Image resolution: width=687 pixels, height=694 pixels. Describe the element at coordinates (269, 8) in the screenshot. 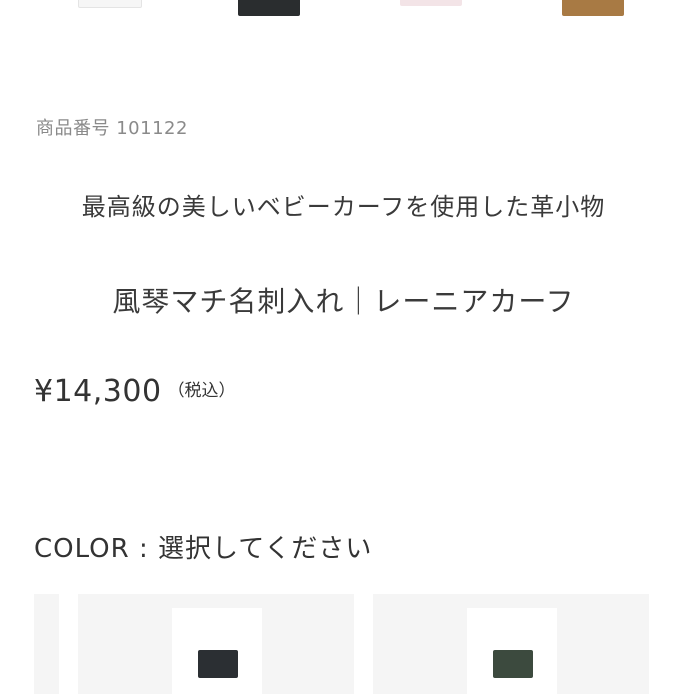

I see `thumbnail-black` at that location.